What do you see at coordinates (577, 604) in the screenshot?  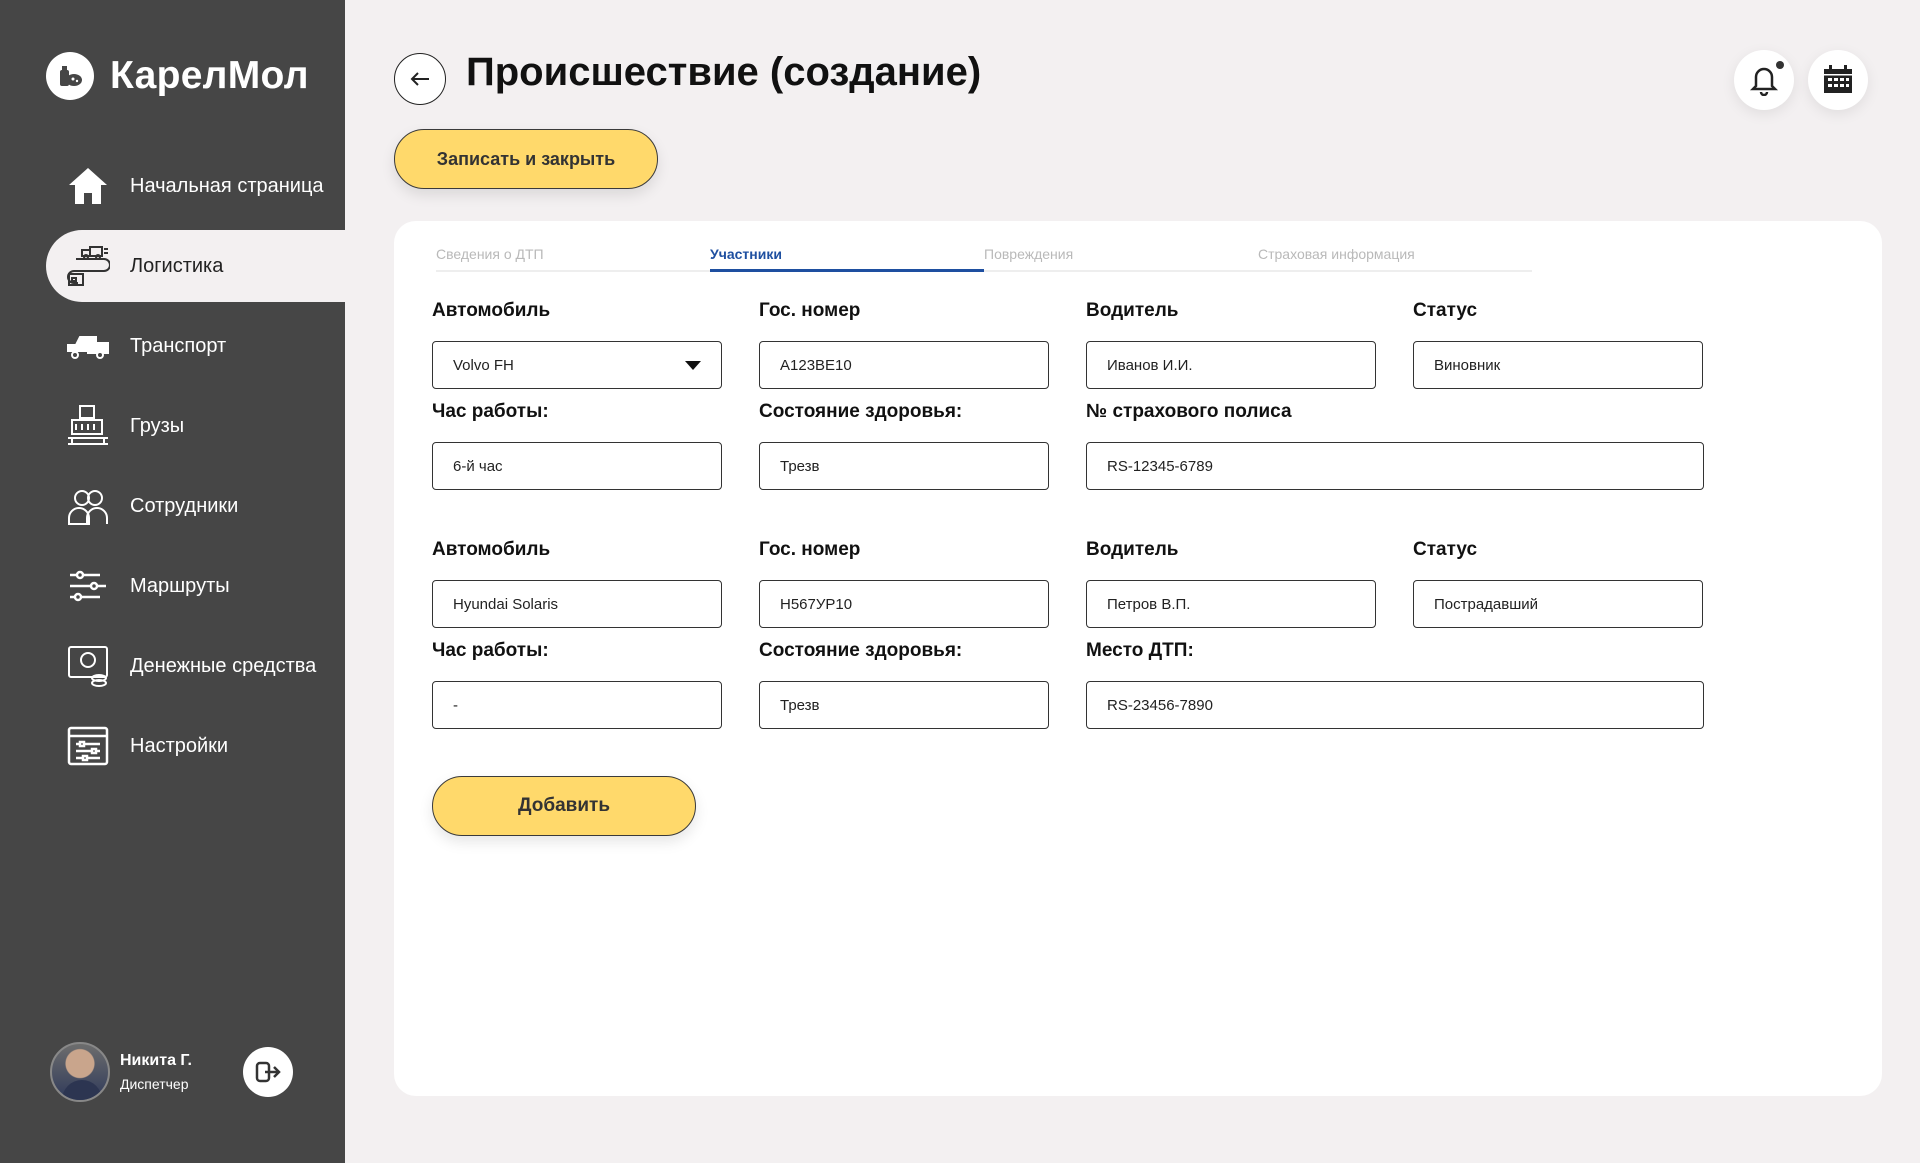 I see `car-field: Hyundai Solaris` at bounding box center [577, 604].